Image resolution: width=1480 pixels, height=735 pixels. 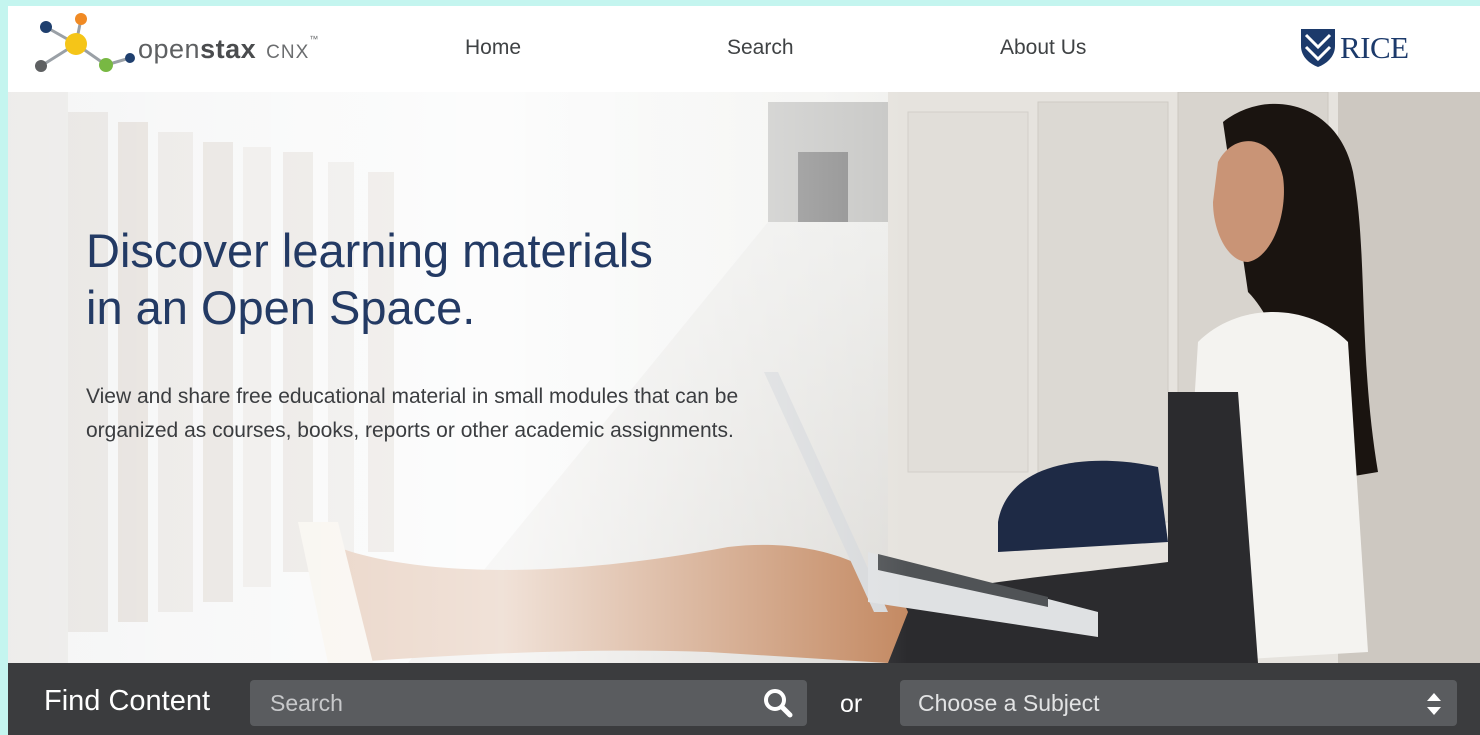 I want to click on nav-about-us-link: About Us, so click(x=1043, y=48).